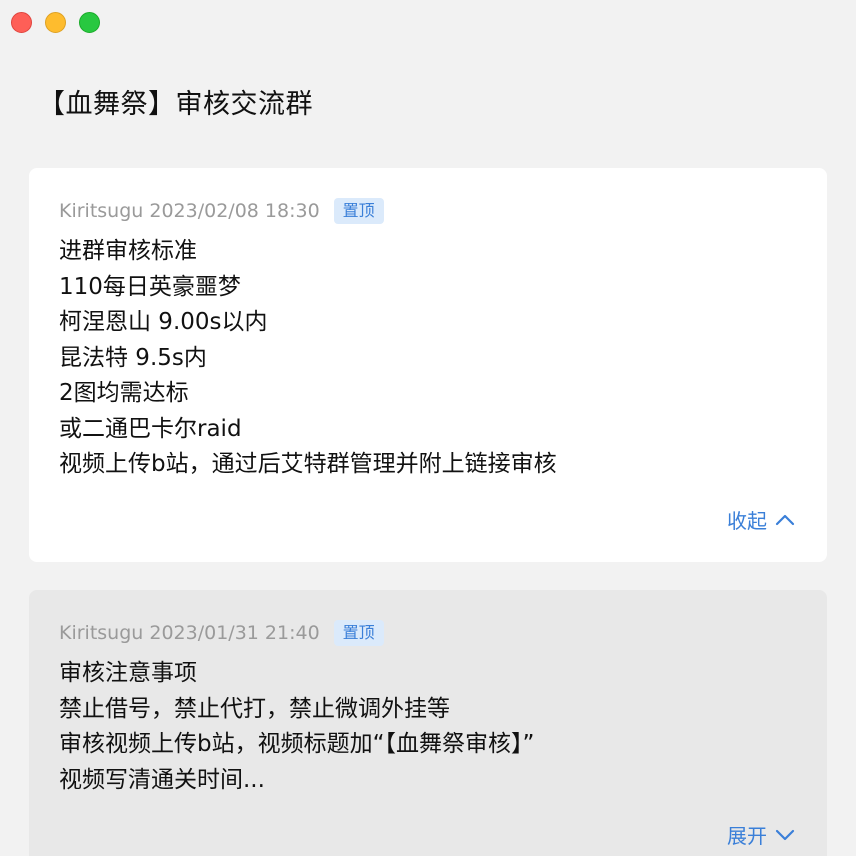 The width and height of the screenshot is (856, 856). Describe the element at coordinates (163, 322) in the screenshot. I see `announcement-line: 柯涅恩山 9.00s以内` at that location.